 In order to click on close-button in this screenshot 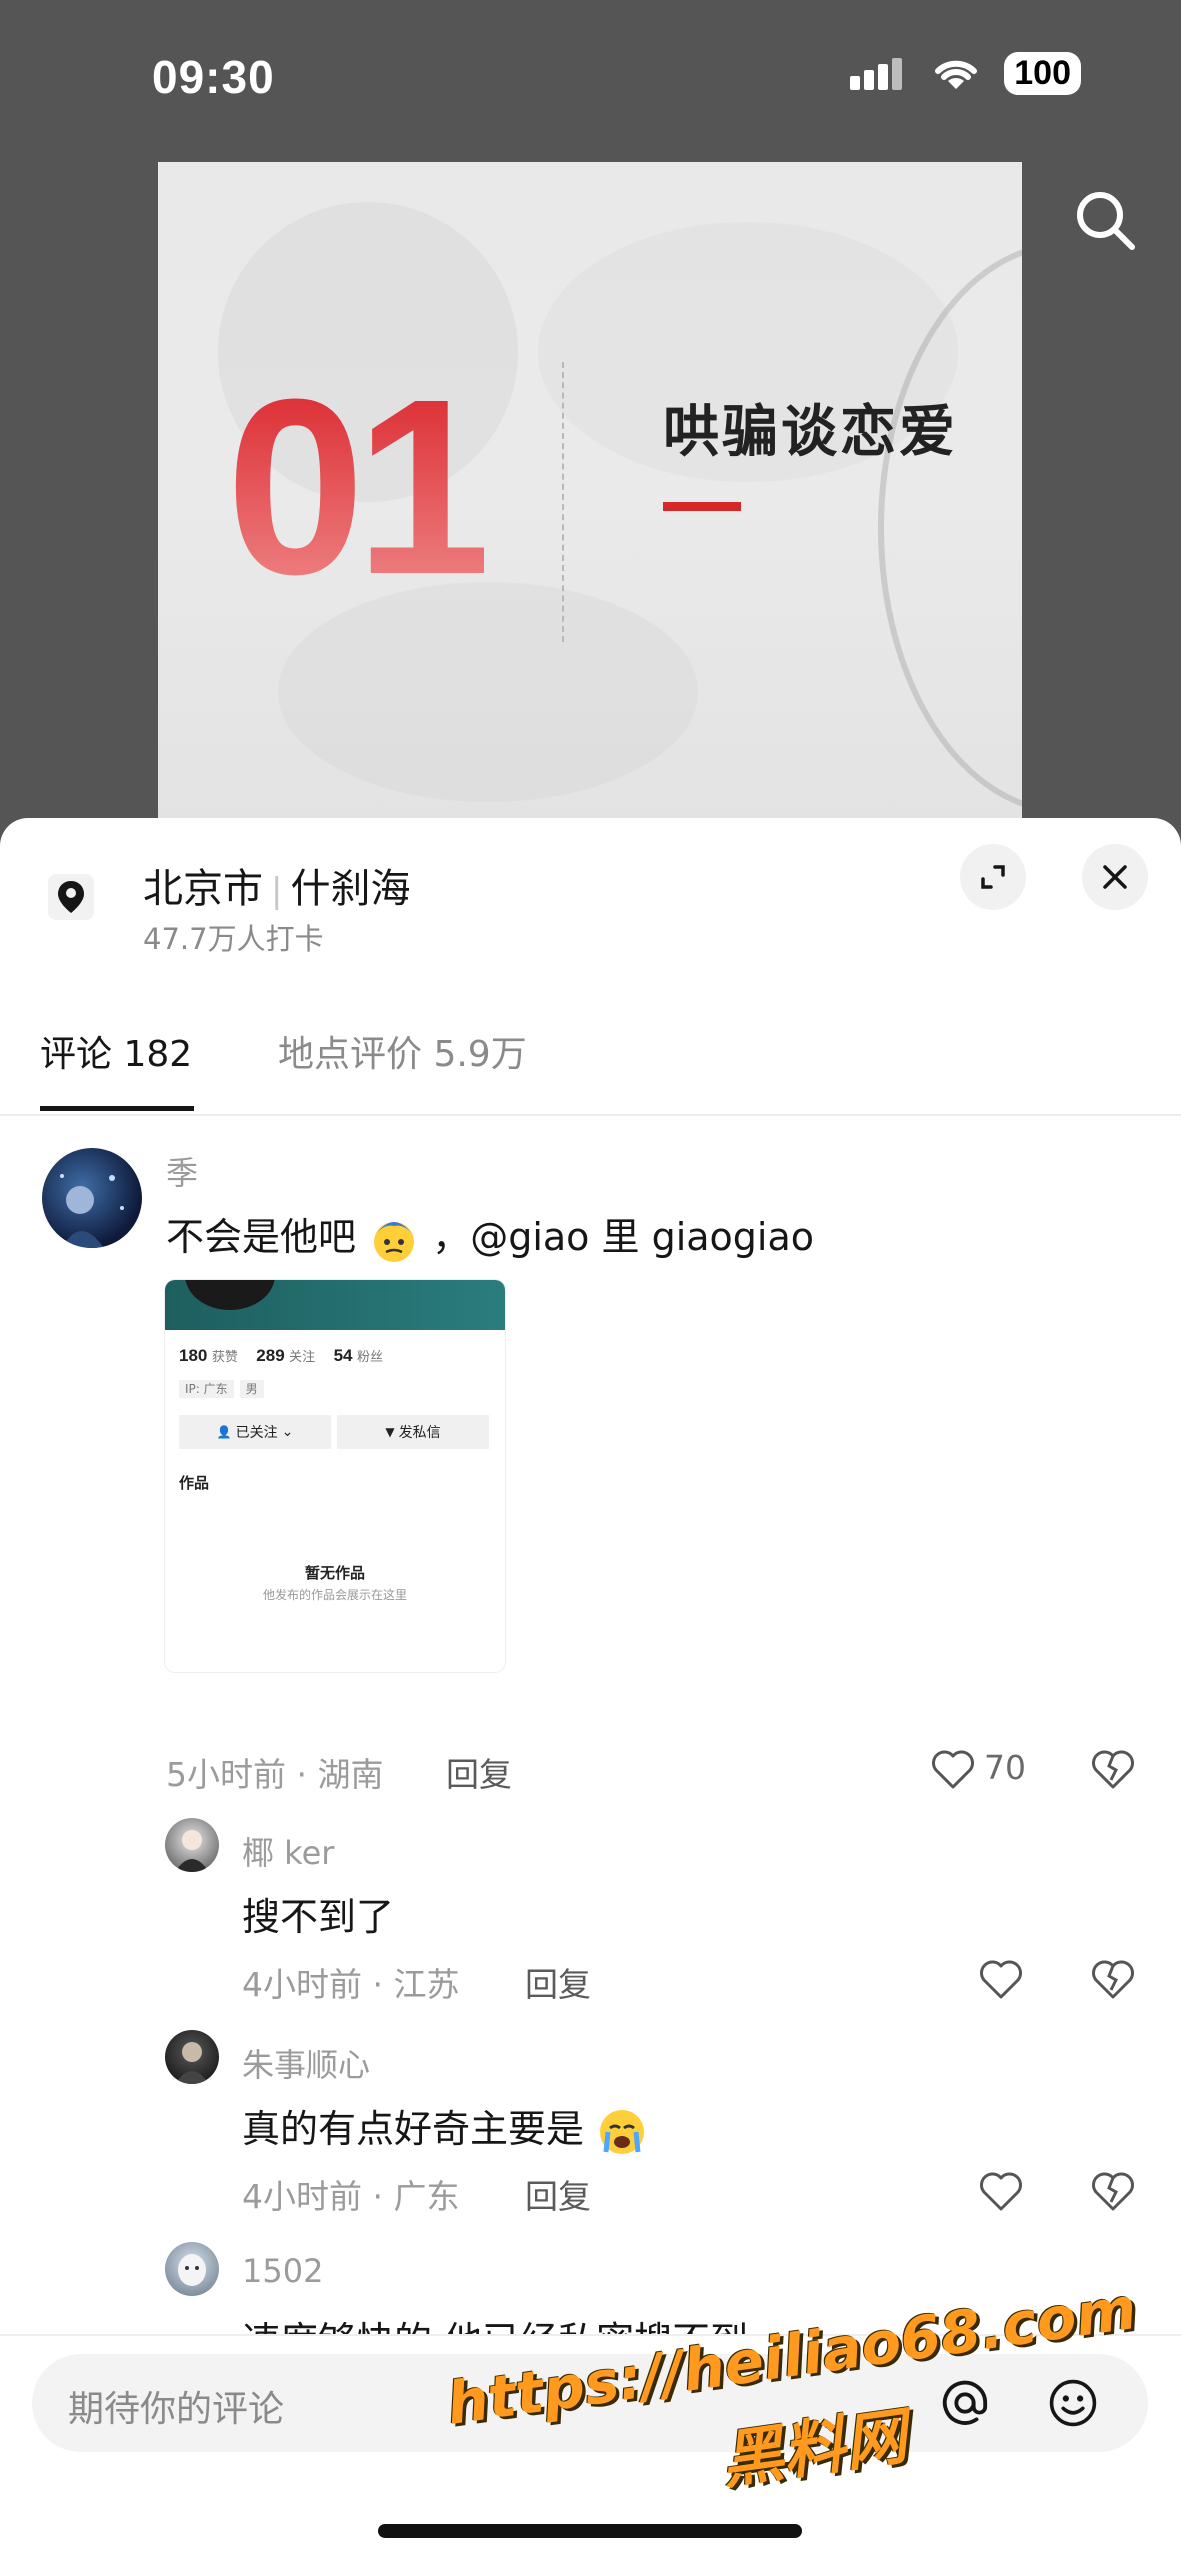, I will do `click(1115, 877)`.